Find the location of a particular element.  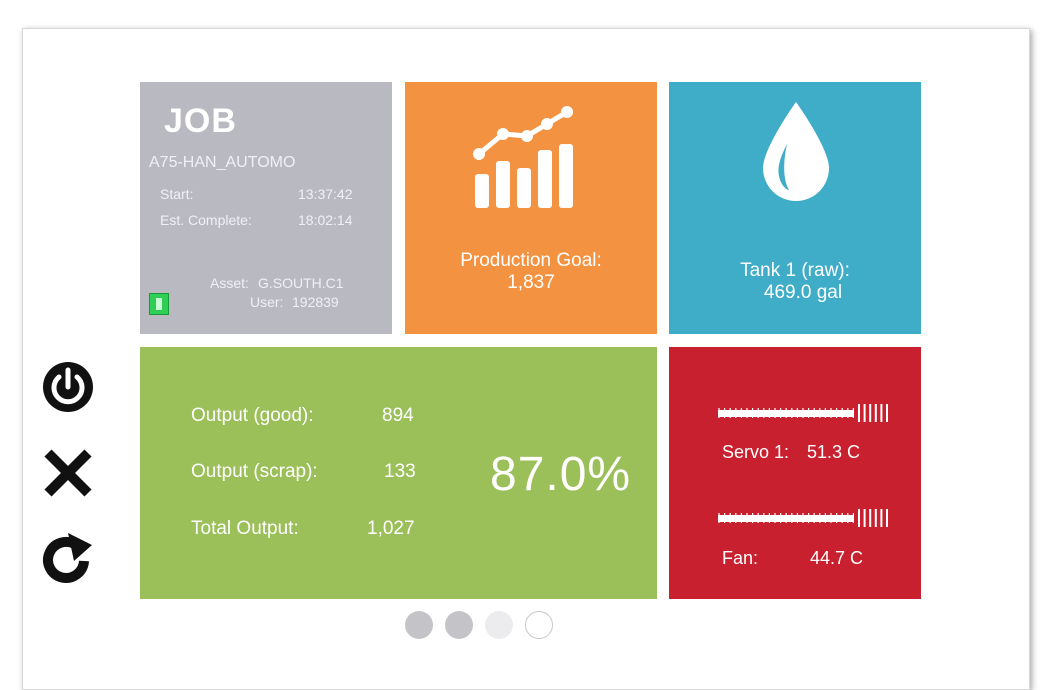

job-start-label: Start: is located at coordinates (177, 194).